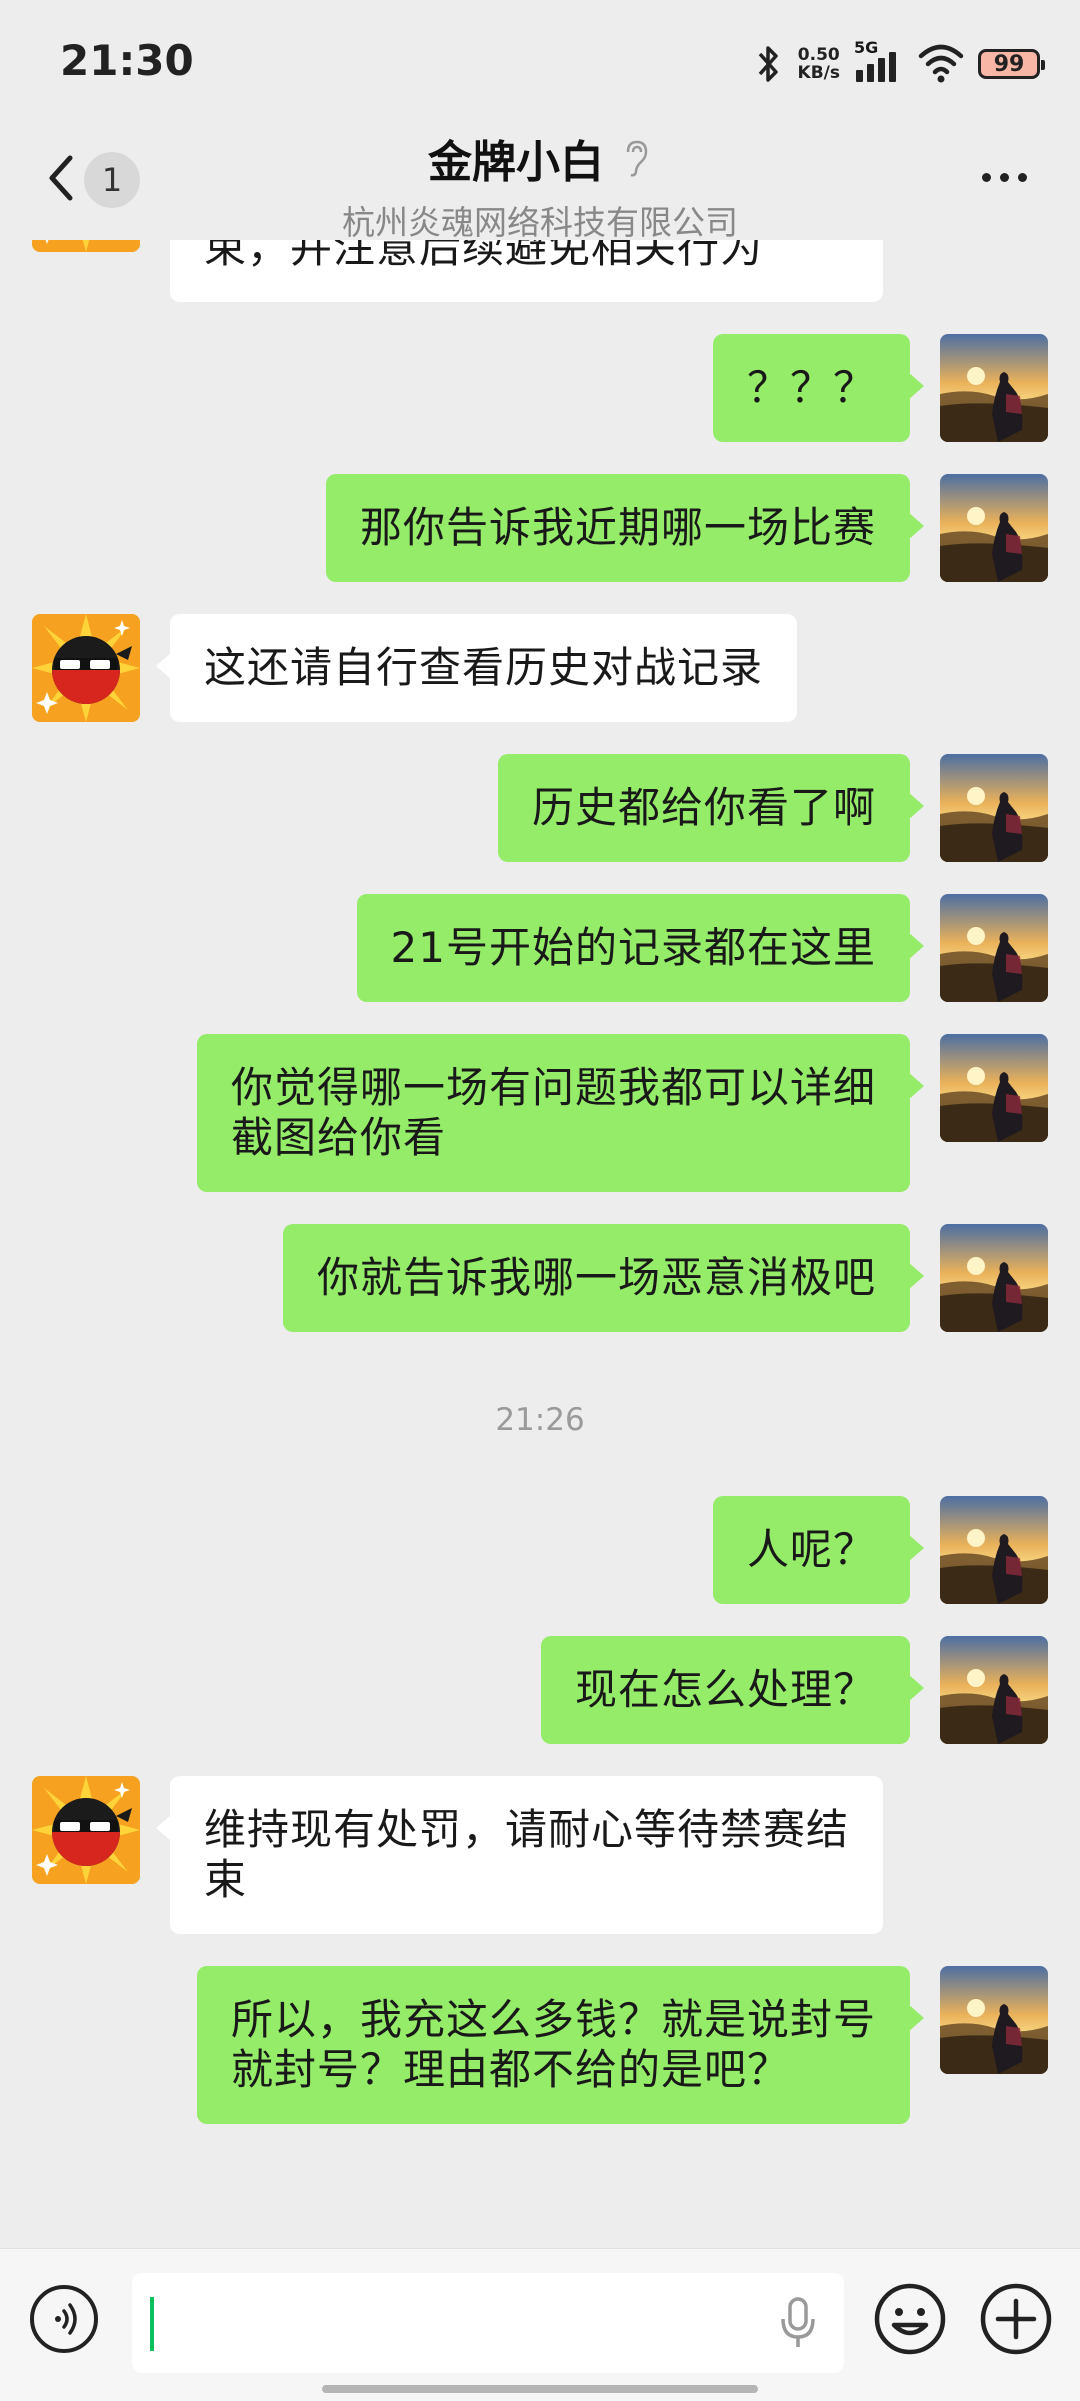  I want to click on battery-icon: 99, so click(1011, 64).